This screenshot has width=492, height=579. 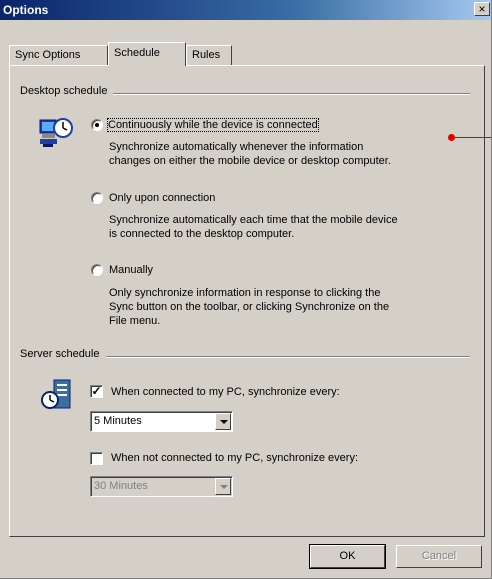 I want to click on tab-sync-options: Sync Options, so click(x=58, y=55).